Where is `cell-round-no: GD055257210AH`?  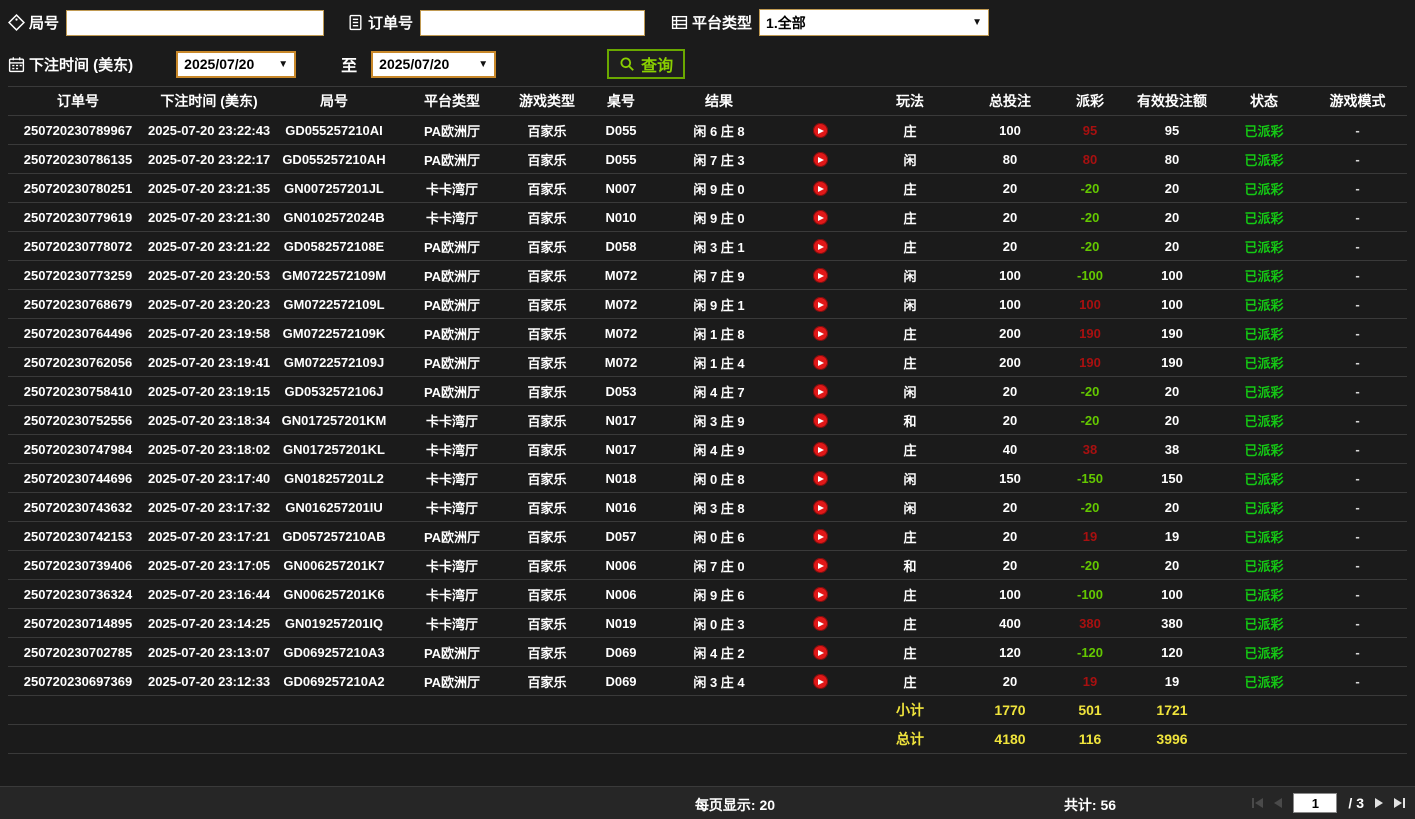 cell-round-no: GD055257210AH is located at coordinates (334, 159).